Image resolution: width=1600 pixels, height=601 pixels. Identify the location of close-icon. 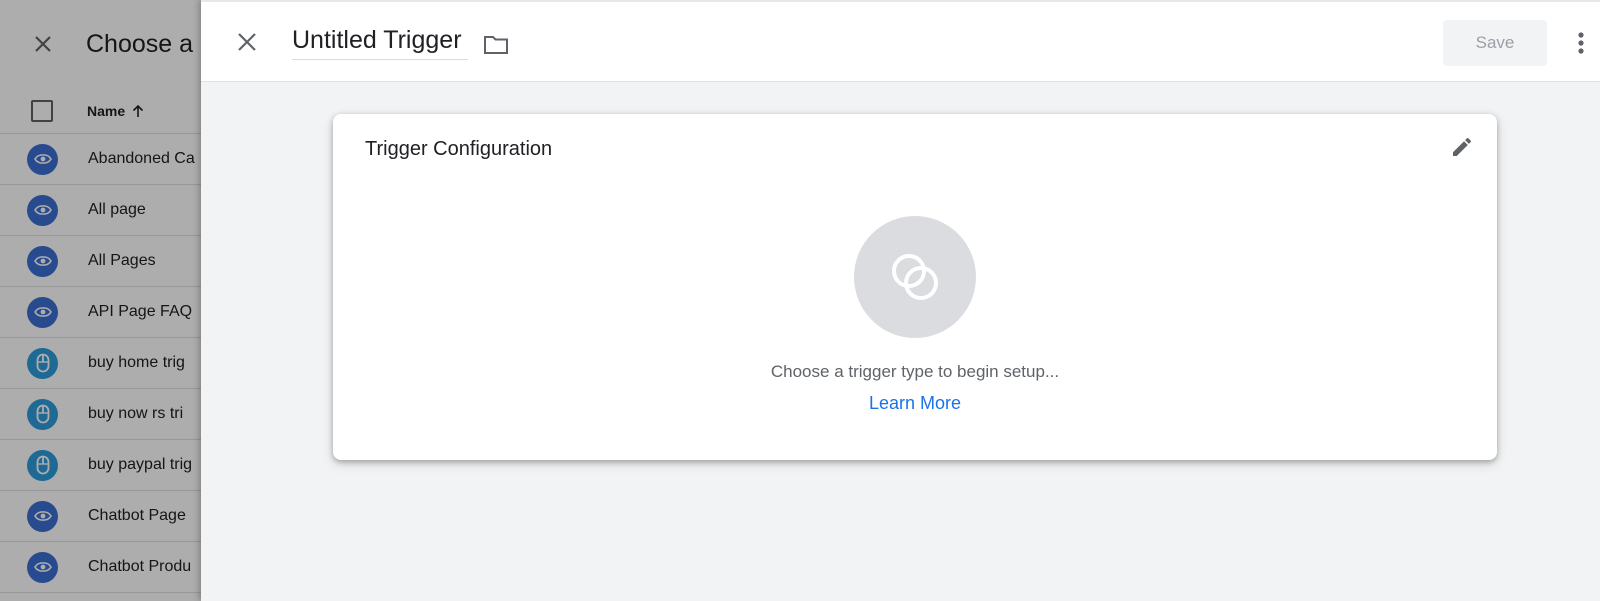
(247, 42).